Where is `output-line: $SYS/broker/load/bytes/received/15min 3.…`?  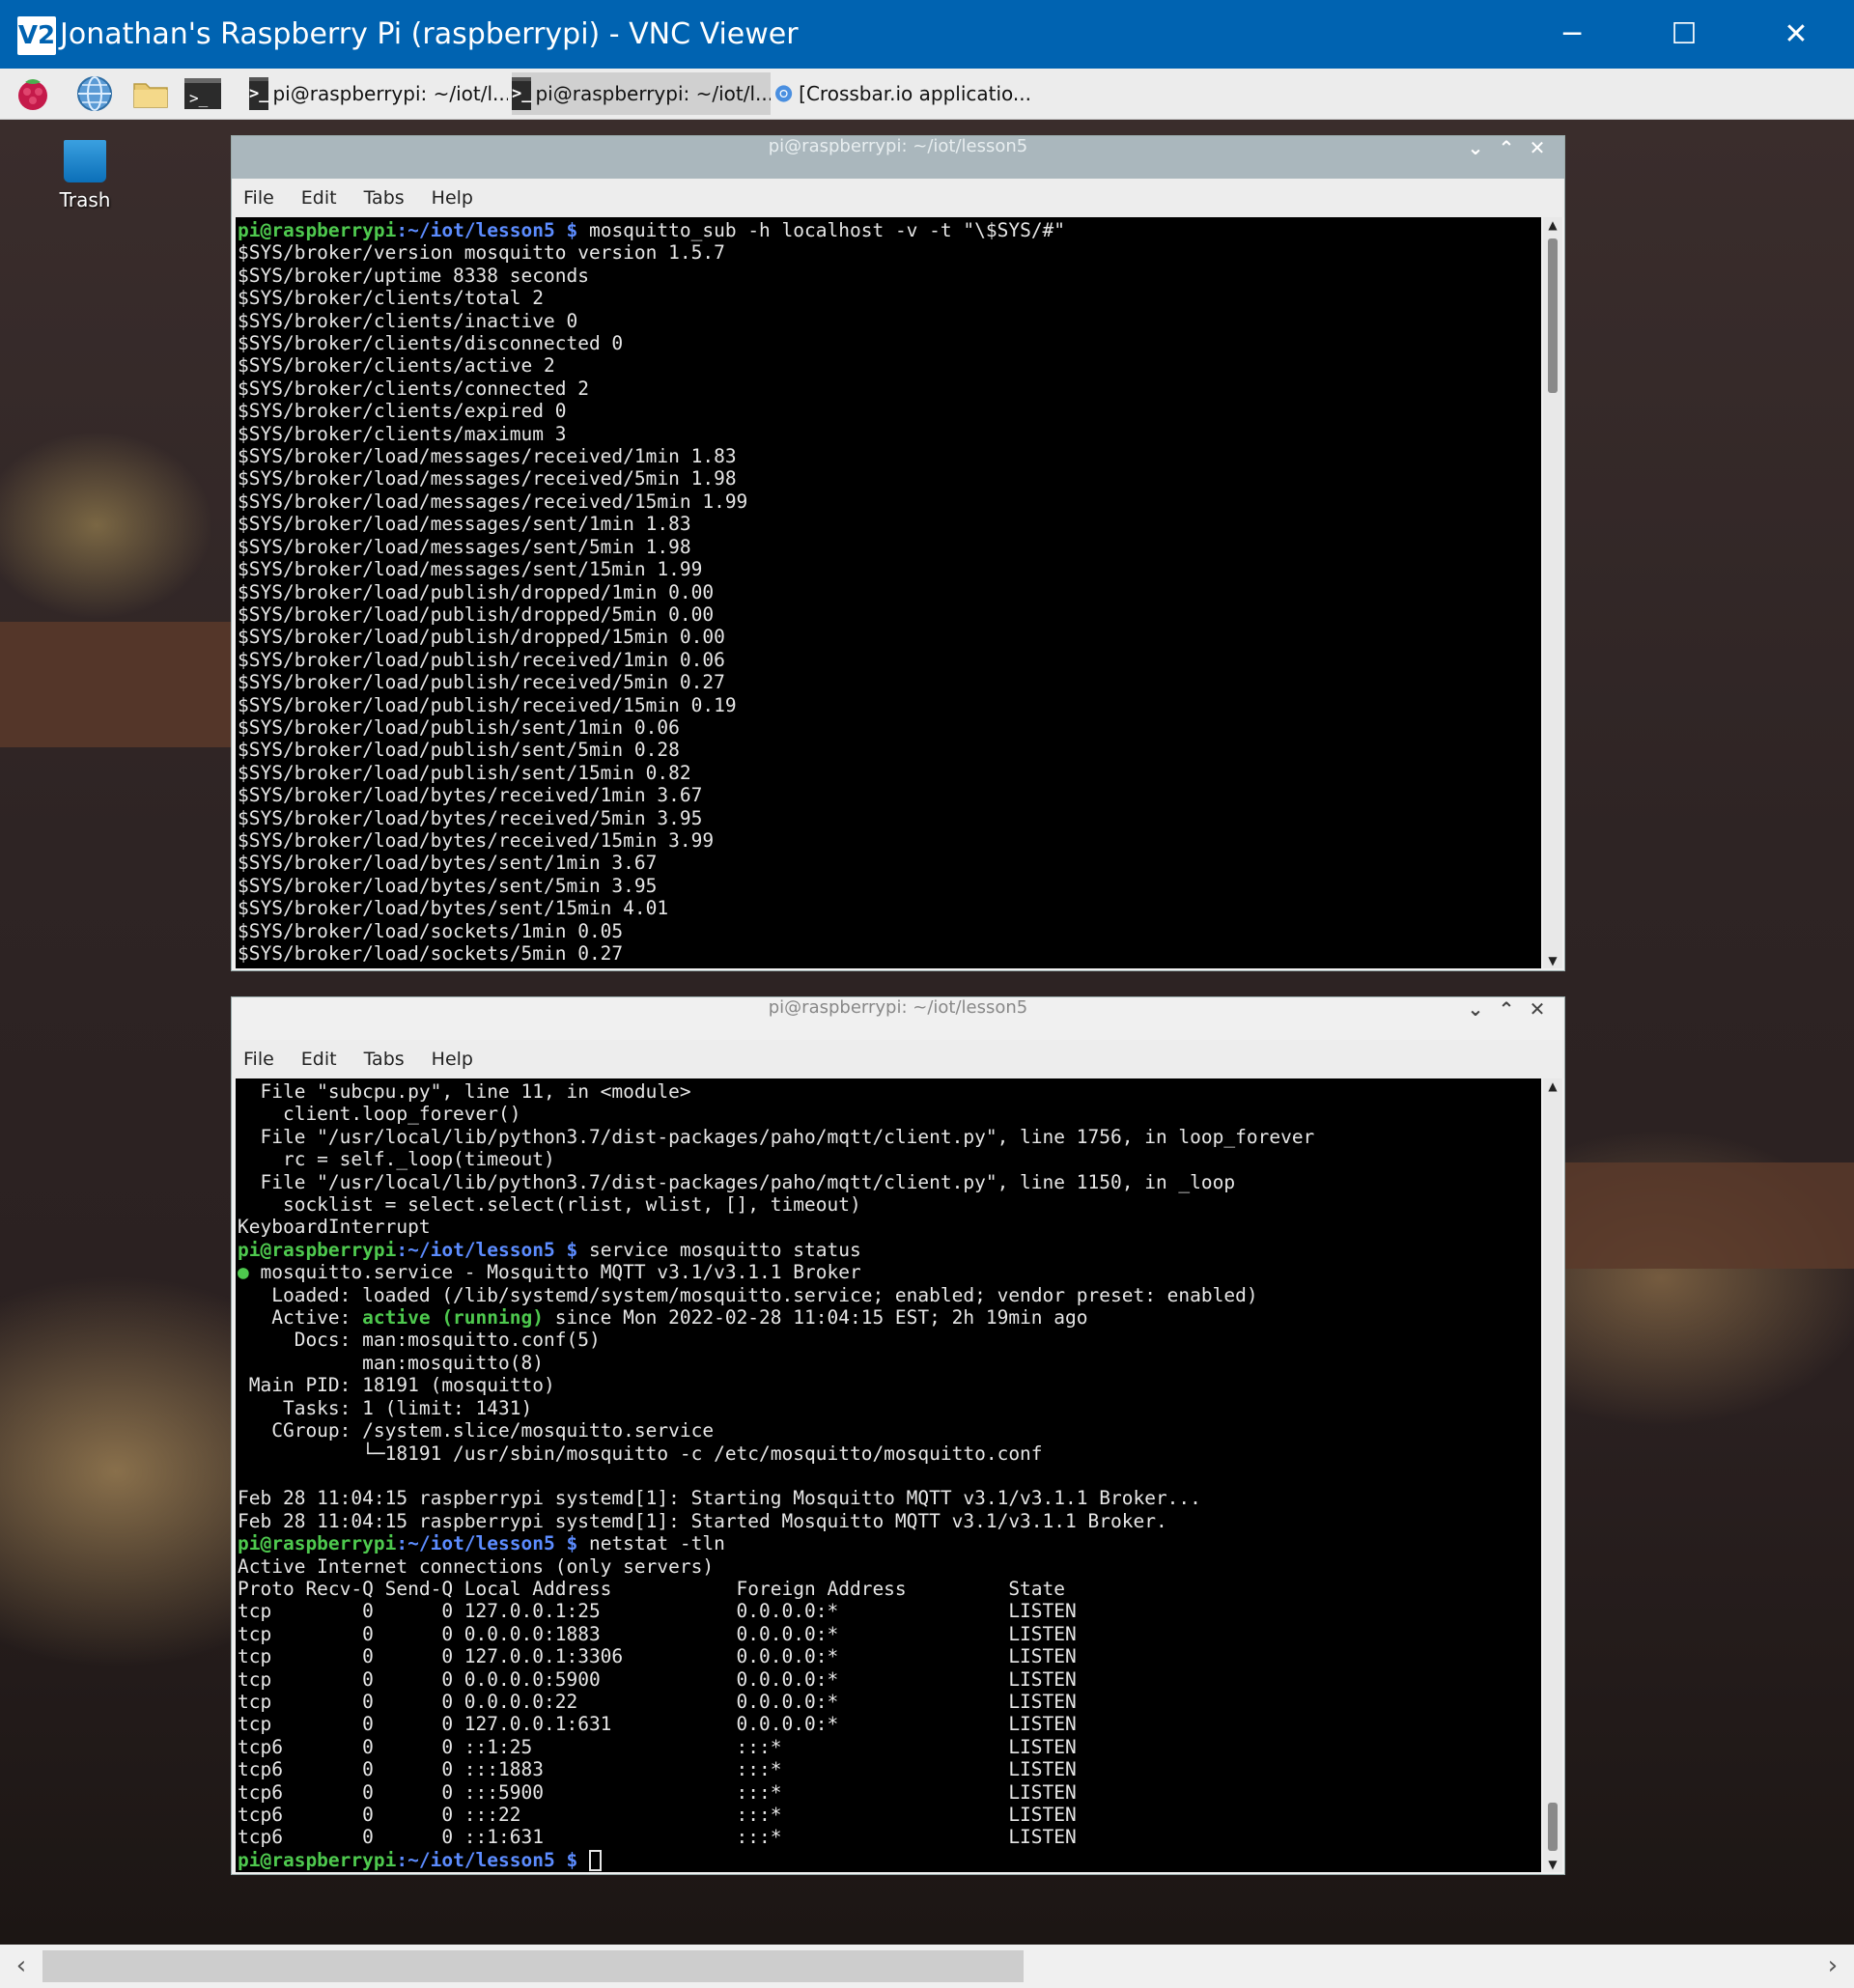
output-line: $SYS/broker/load/bytes/received/15min 3.… is located at coordinates (476, 840).